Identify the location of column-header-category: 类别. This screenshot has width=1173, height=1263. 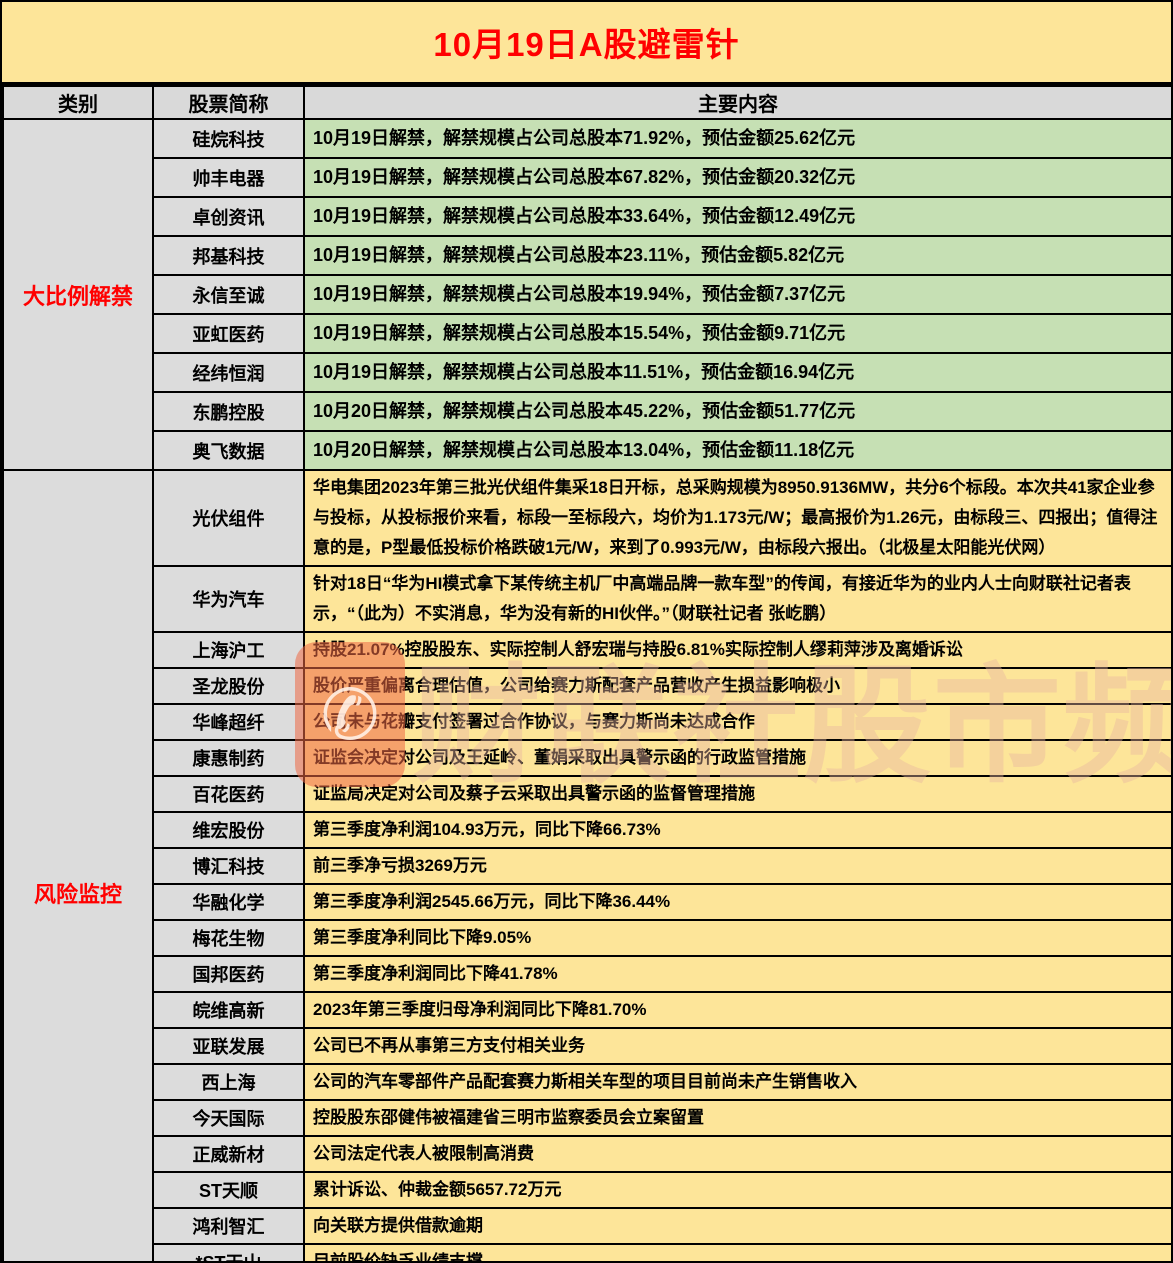
(78, 102).